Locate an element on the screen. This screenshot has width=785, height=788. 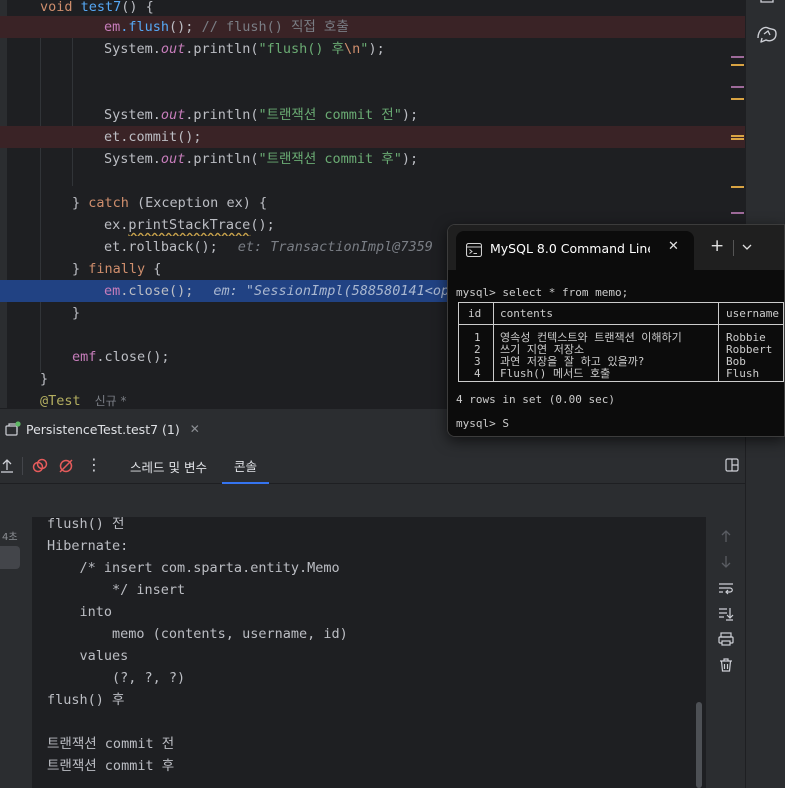
table-cell: Flush() 메서드 호출 is located at coordinates (555, 373).